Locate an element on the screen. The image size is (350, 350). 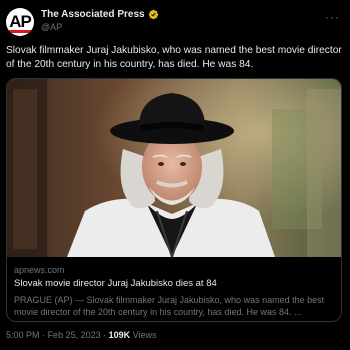
avatar: AP is located at coordinates (20, 22).